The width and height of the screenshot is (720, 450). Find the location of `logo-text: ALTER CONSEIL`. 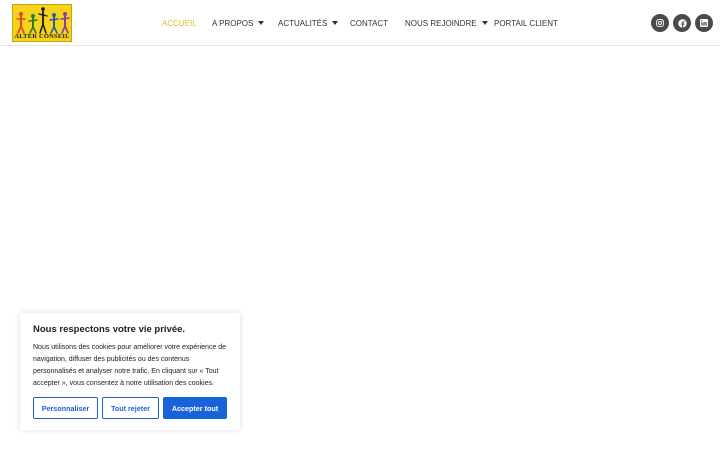

logo-text: ALTER CONSEIL is located at coordinates (42, 36).